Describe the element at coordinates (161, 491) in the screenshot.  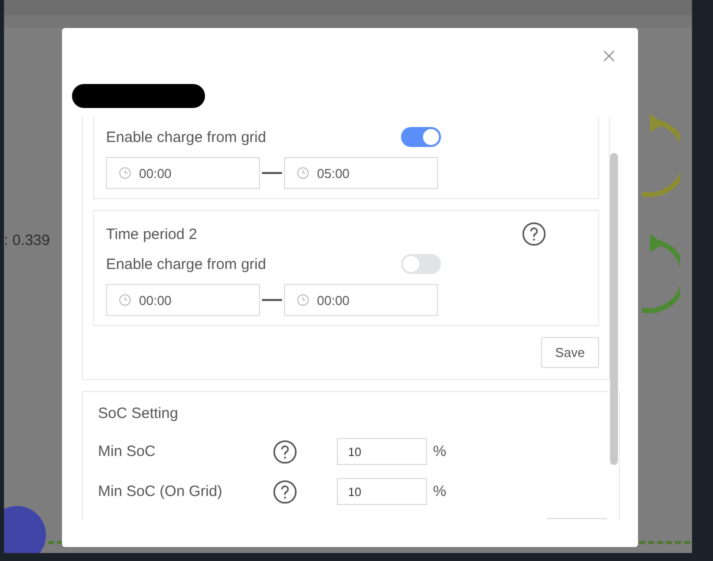
I see `field-label: Min SoC (On Grid)` at that location.